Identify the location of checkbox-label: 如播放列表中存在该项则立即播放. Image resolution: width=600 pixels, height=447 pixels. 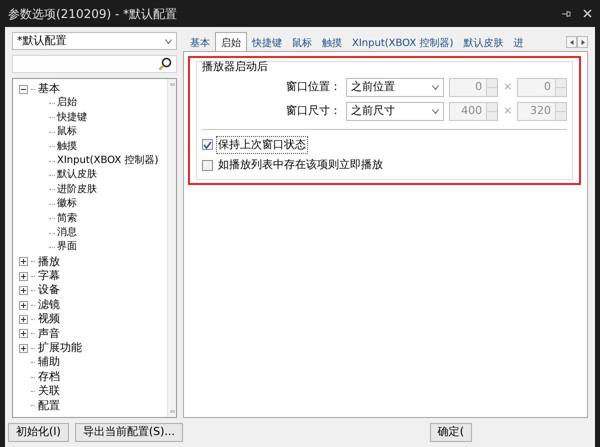
(300, 165).